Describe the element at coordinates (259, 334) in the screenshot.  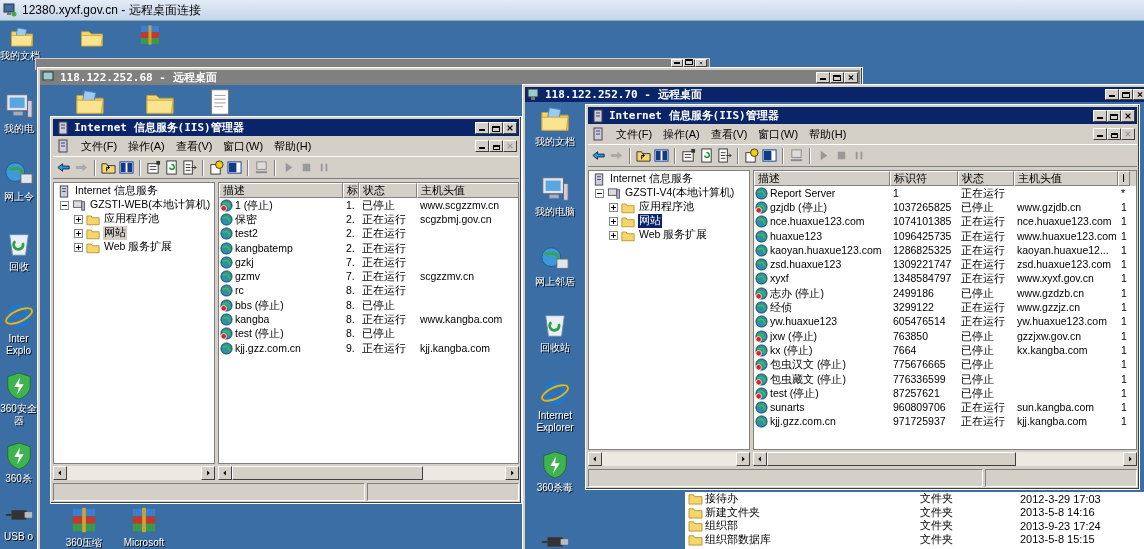
I see `site-name: test (停止)` at that location.